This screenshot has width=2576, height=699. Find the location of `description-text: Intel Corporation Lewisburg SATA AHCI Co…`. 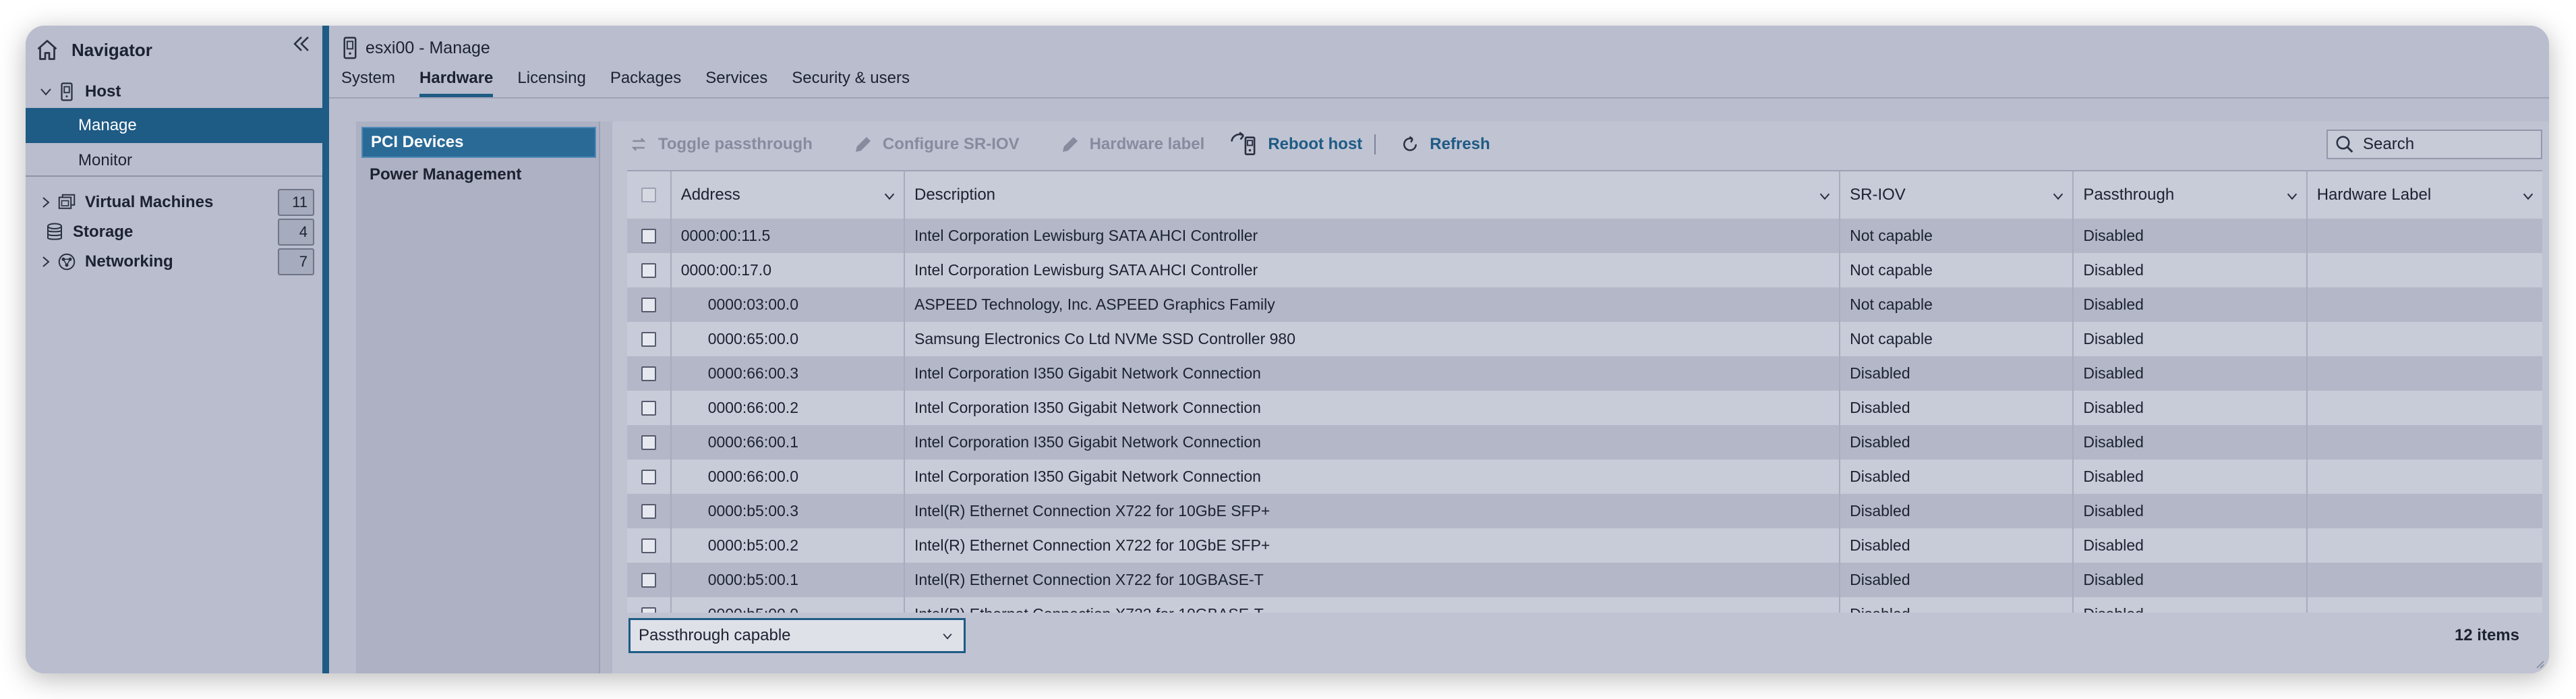

description-text: Intel Corporation Lewisburg SATA AHCI Co… is located at coordinates (1086, 270).